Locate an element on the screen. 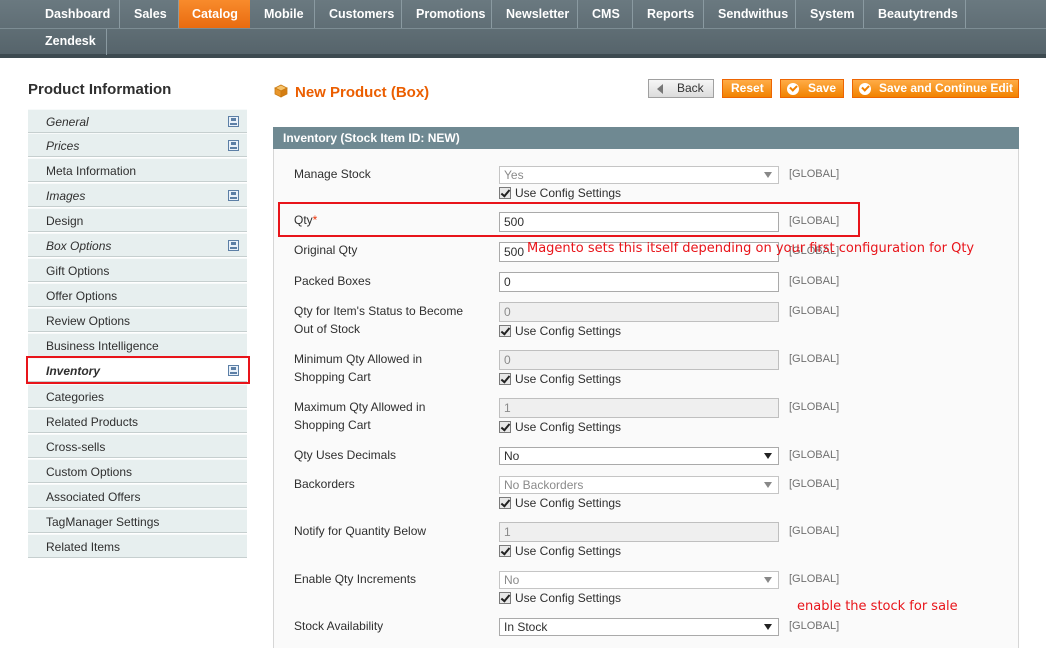 This screenshot has height=648, width=1046. select-value: In Stock is located at coordinates (526, 627).